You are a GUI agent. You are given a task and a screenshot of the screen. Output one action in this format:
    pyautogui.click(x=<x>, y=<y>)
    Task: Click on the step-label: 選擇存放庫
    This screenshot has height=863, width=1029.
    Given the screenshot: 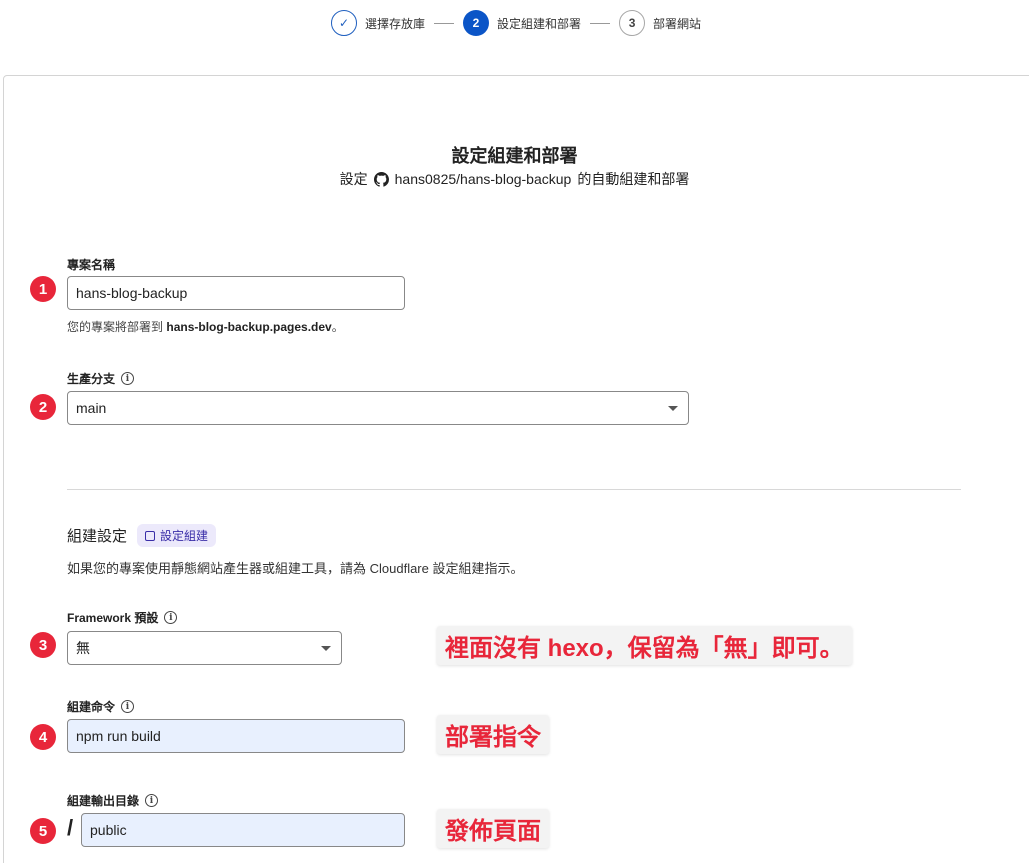 What is the action you would take?
    pyautogui.click(x=395, y=23)
    